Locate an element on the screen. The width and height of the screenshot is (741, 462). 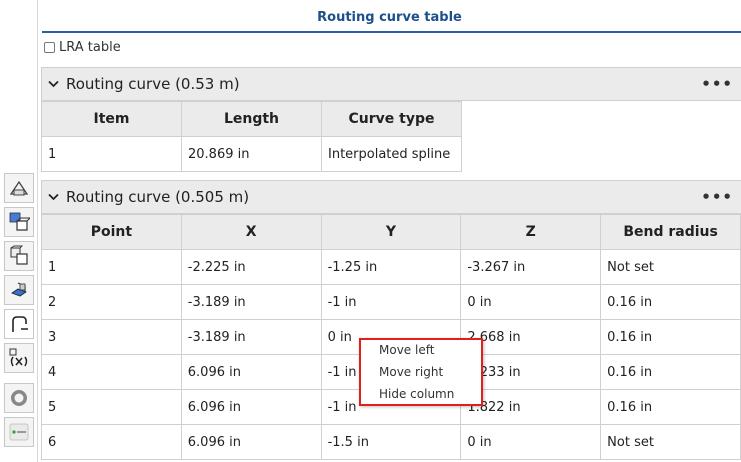
table-row: 2 -3.189 in -1 in 0 in 0.16 in is located at coordinates (391, 302).